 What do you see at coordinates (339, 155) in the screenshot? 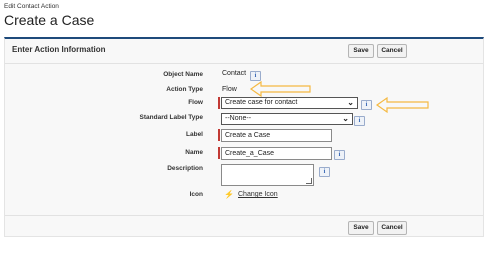
I see `name-info-icon: i` at bounding box center [339, 155].